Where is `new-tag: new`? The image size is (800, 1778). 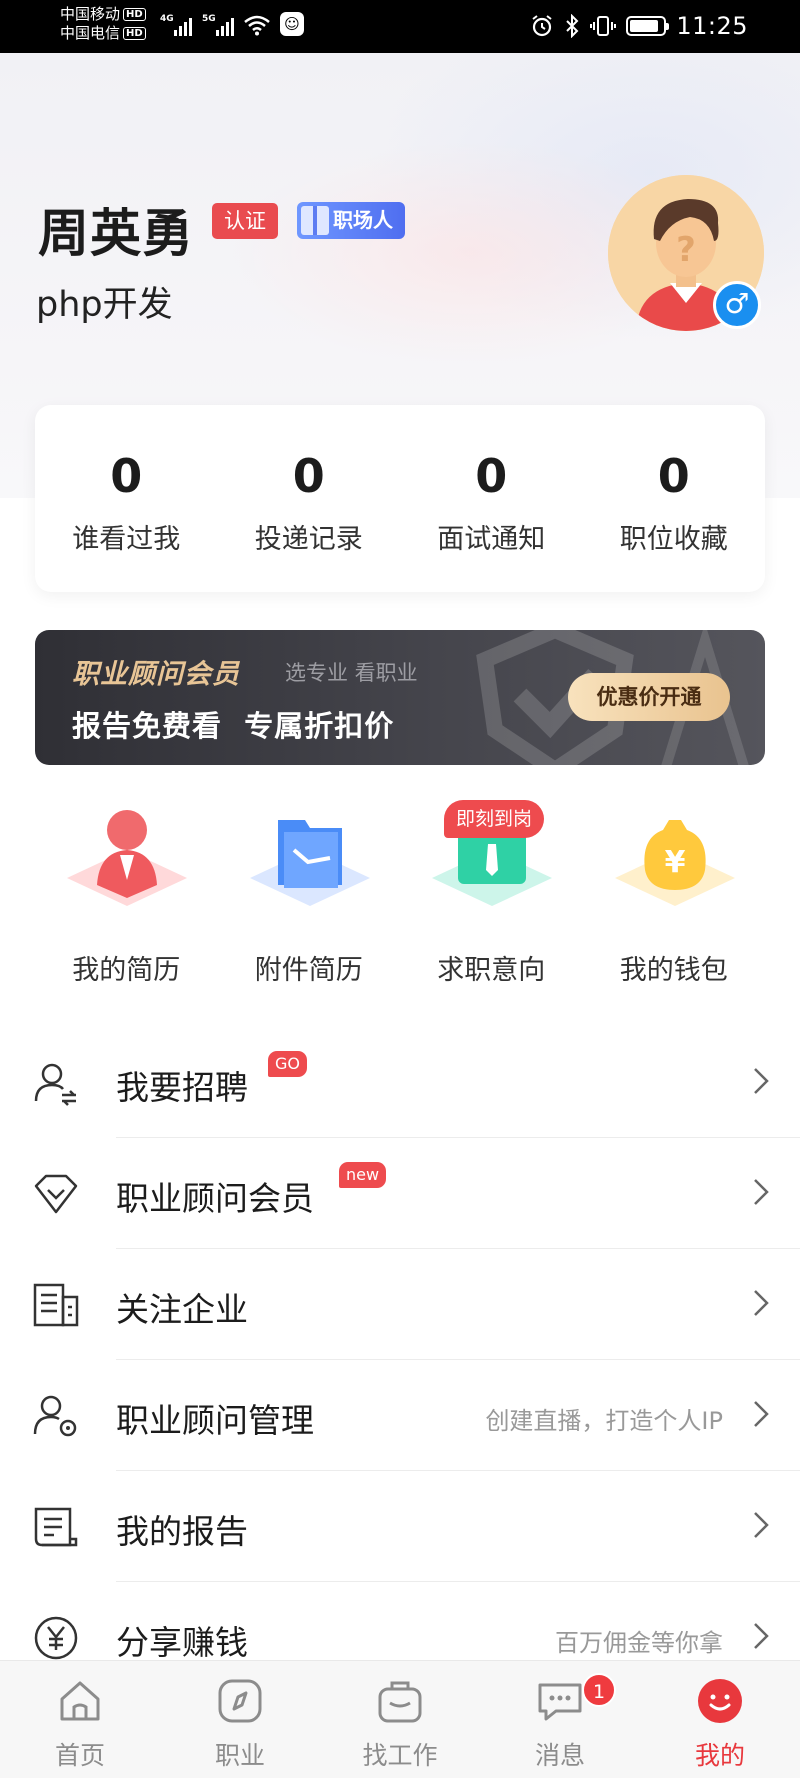
new-tag: new is located at coordinates (363, 1175).